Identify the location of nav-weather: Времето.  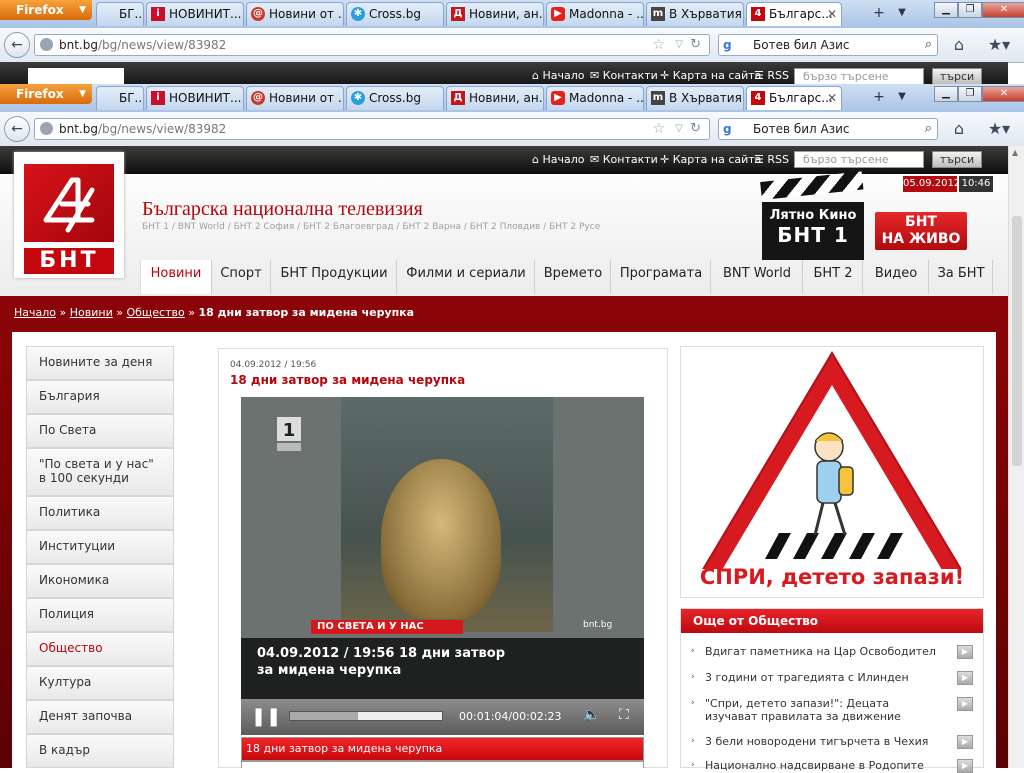
(573, 277).